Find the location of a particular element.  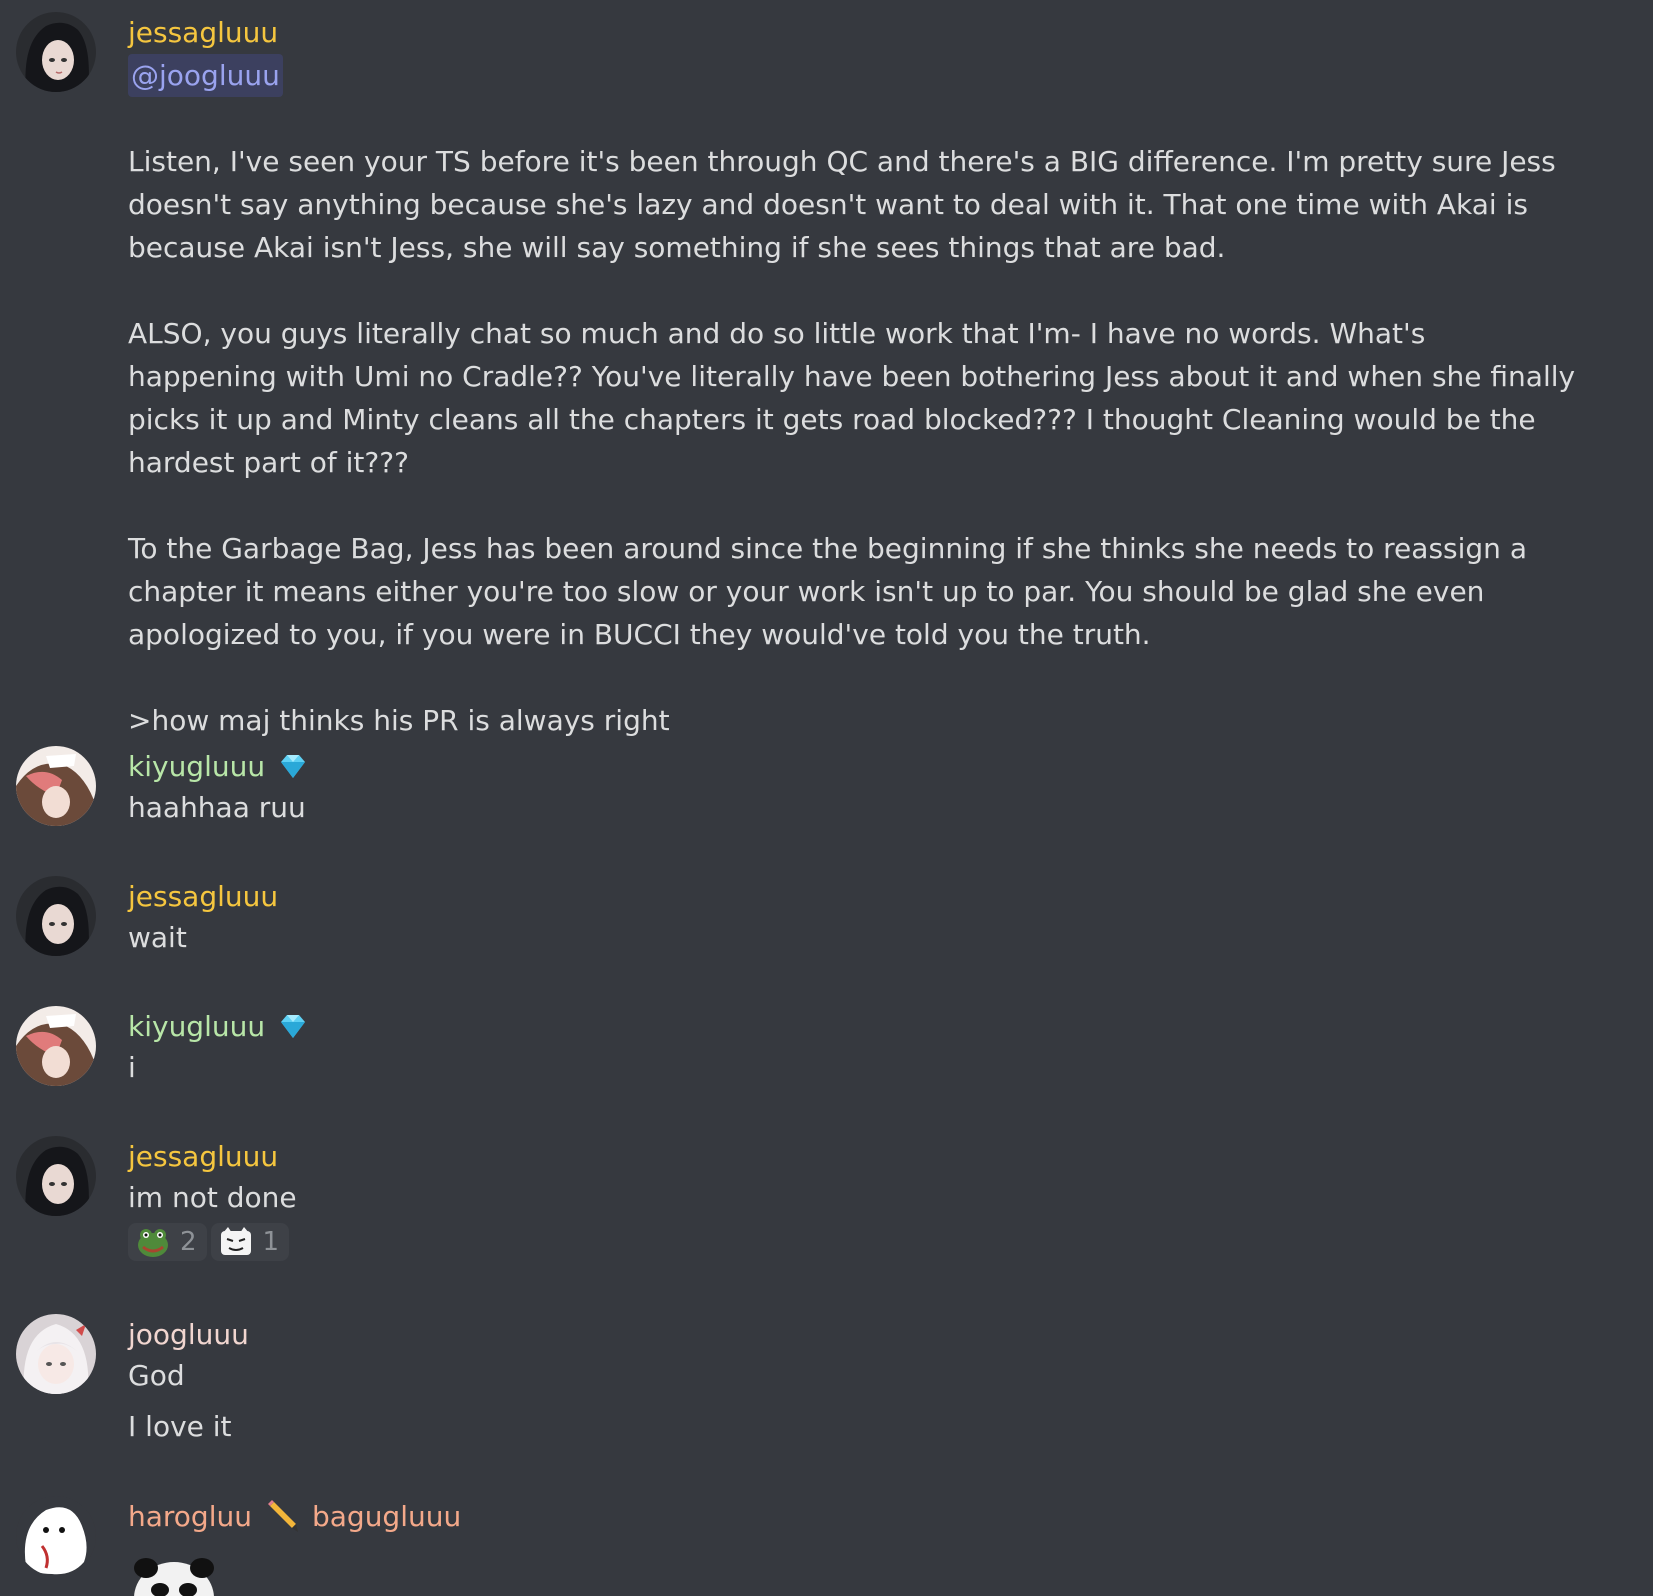

message-text: >how maj thinks his PR is always right is located at coordinates (399, 720).